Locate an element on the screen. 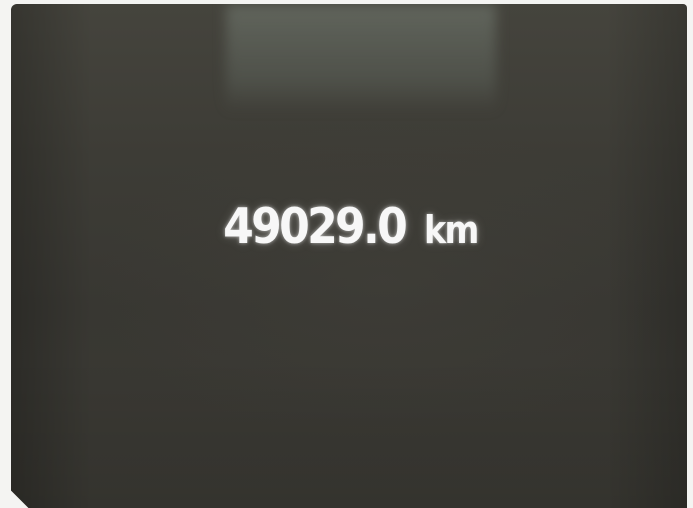 This screenshot has height=508, width=693. odometer-unit: km is located at coordinates (451, 230).